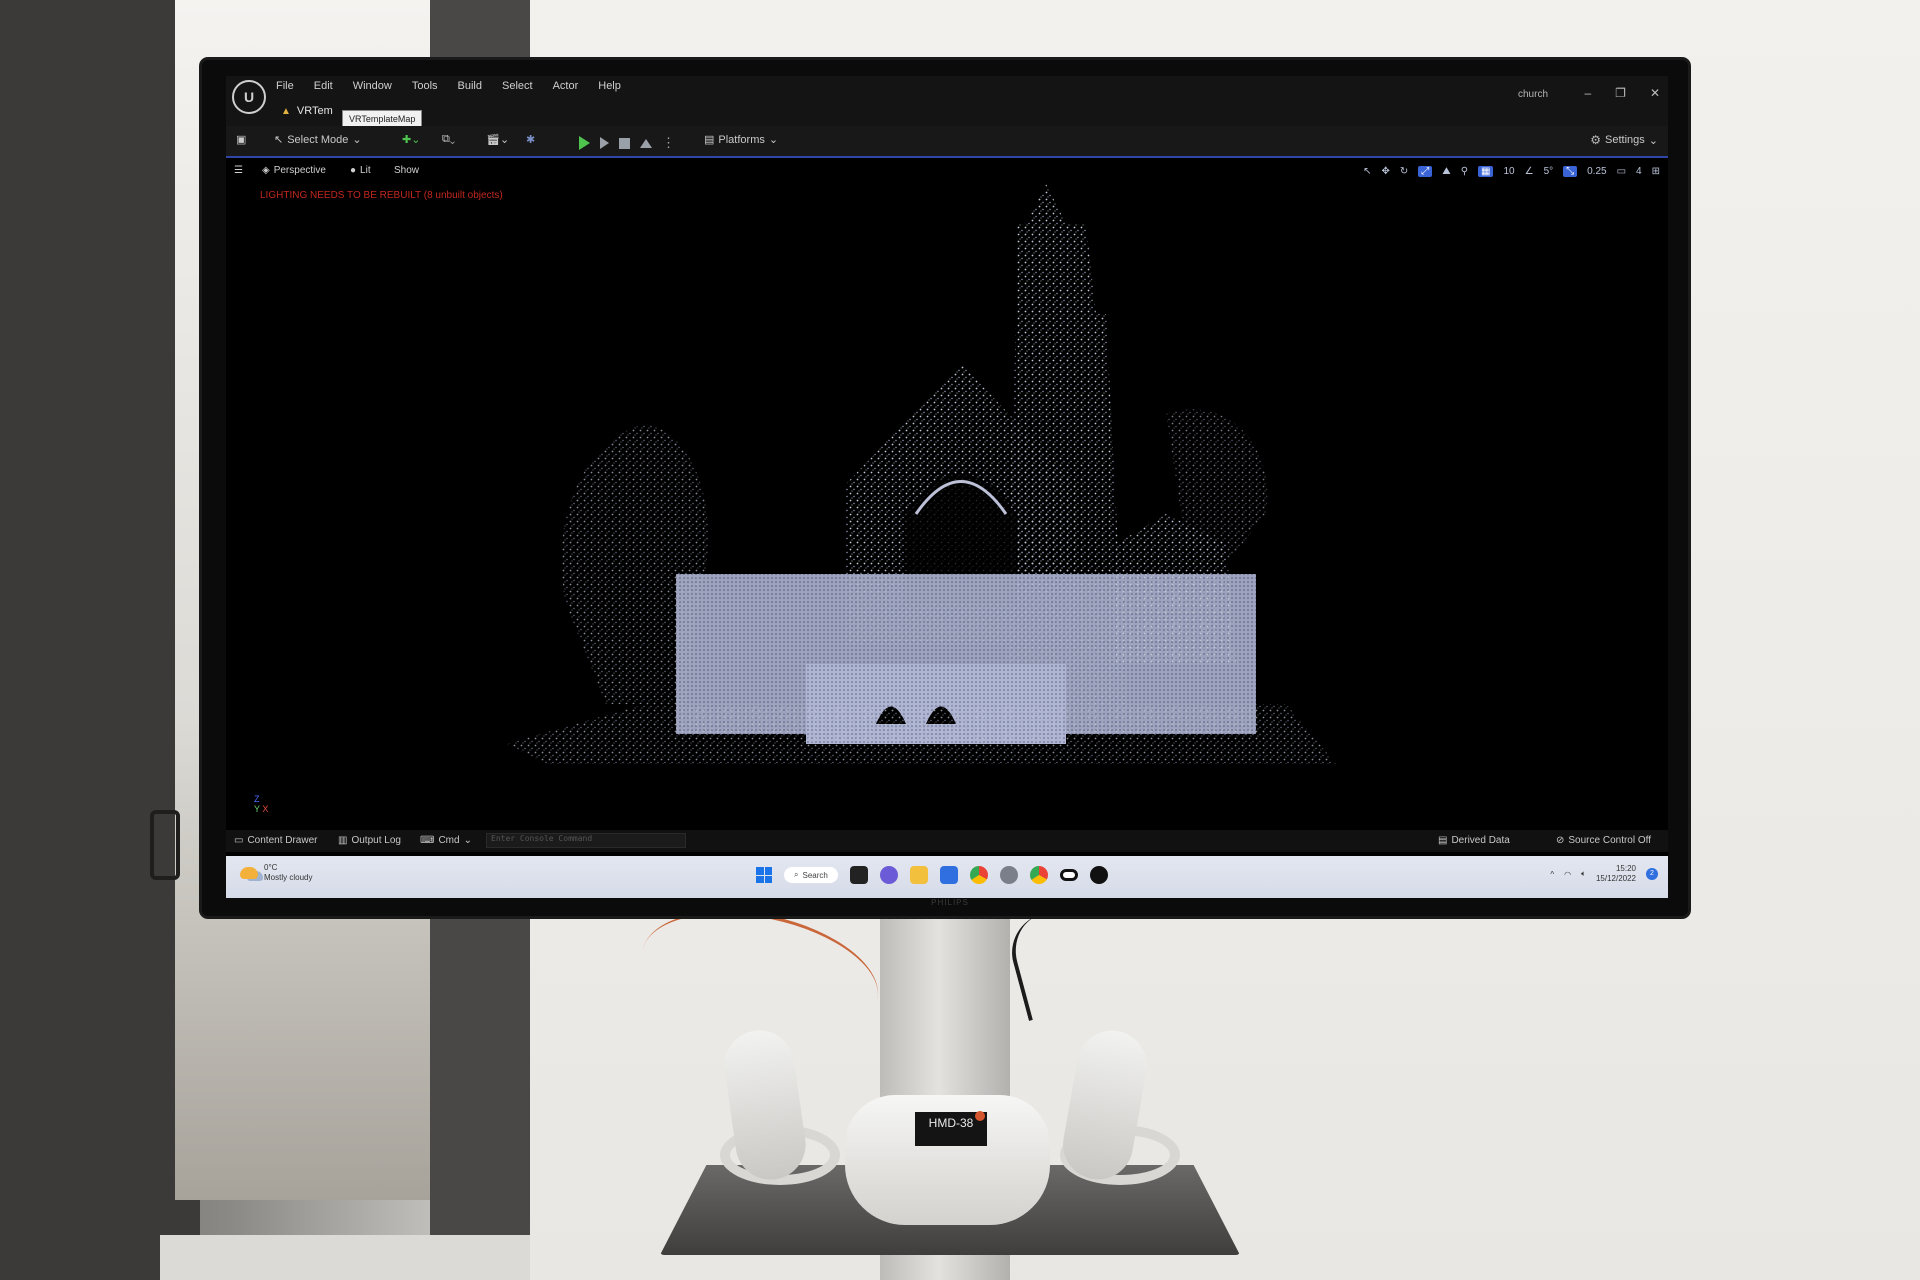 This screenshot has width=1920, height=1280. Describe the element at coordinates (888, 875) in the screenshot. I see `chat-icon` at that location.